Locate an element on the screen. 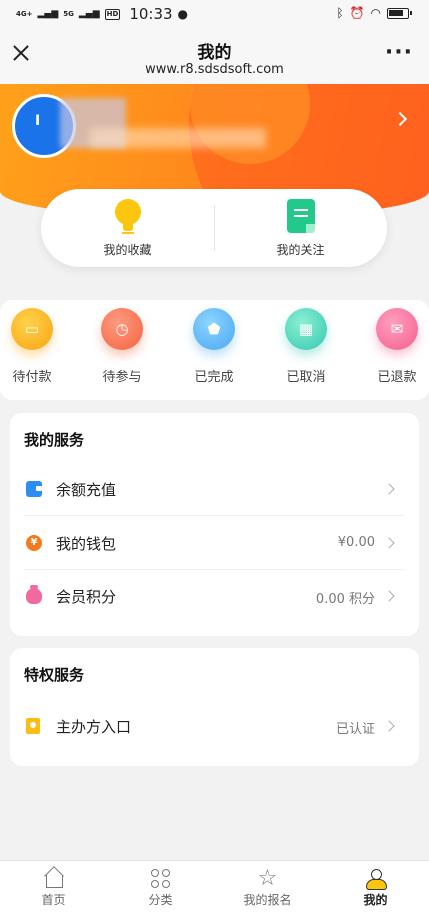 This screenshot has width=429, height=913. organizer-entry-row: 主办方入口 已认证 is located at coordinates (214, 726).